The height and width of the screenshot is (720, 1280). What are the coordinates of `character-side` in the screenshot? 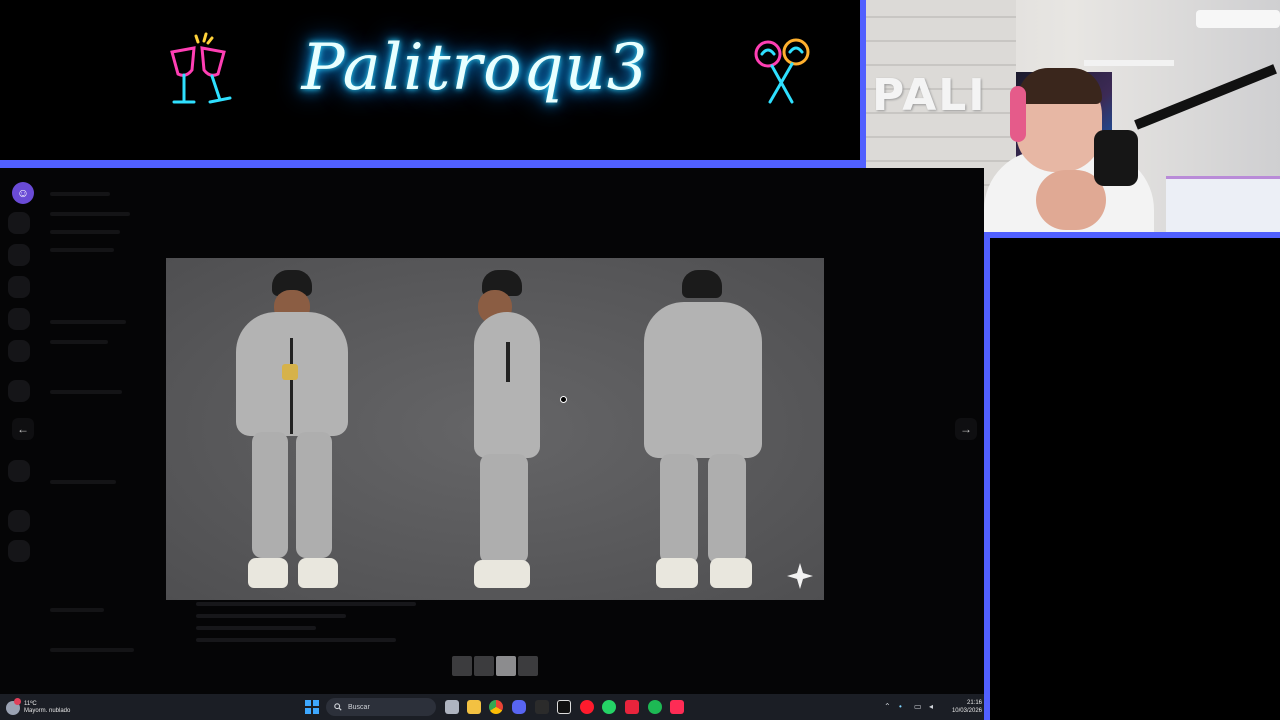 It's located at (511, 433).